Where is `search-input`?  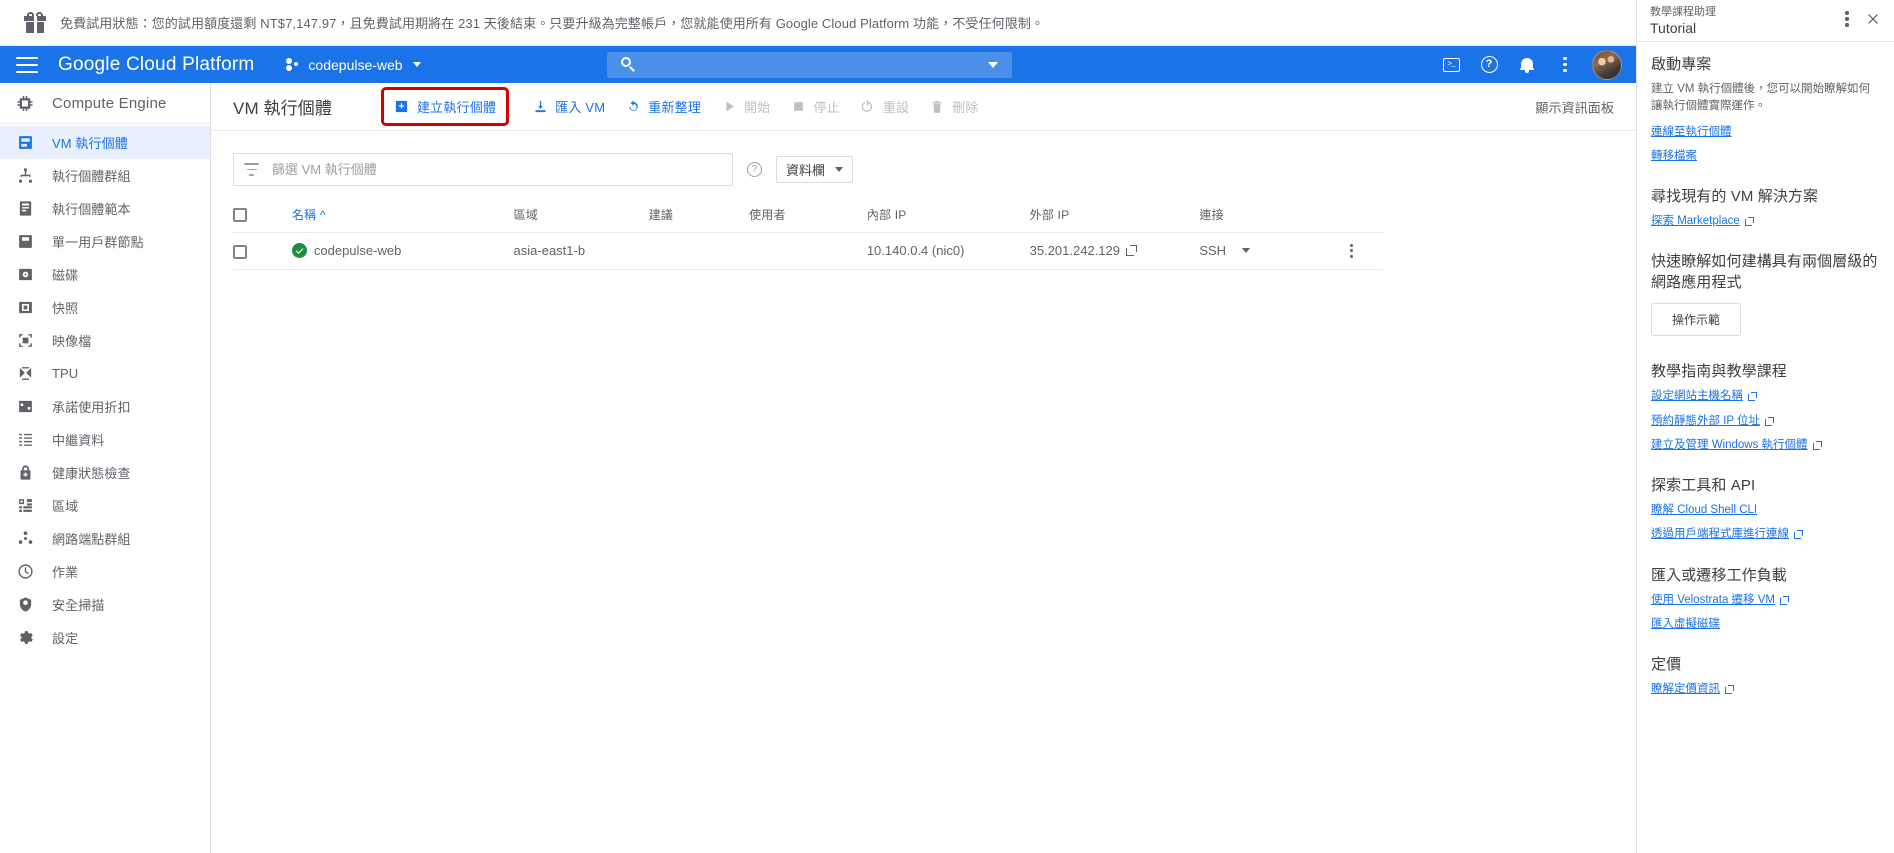 search-input is located at coordinates (809, 64).